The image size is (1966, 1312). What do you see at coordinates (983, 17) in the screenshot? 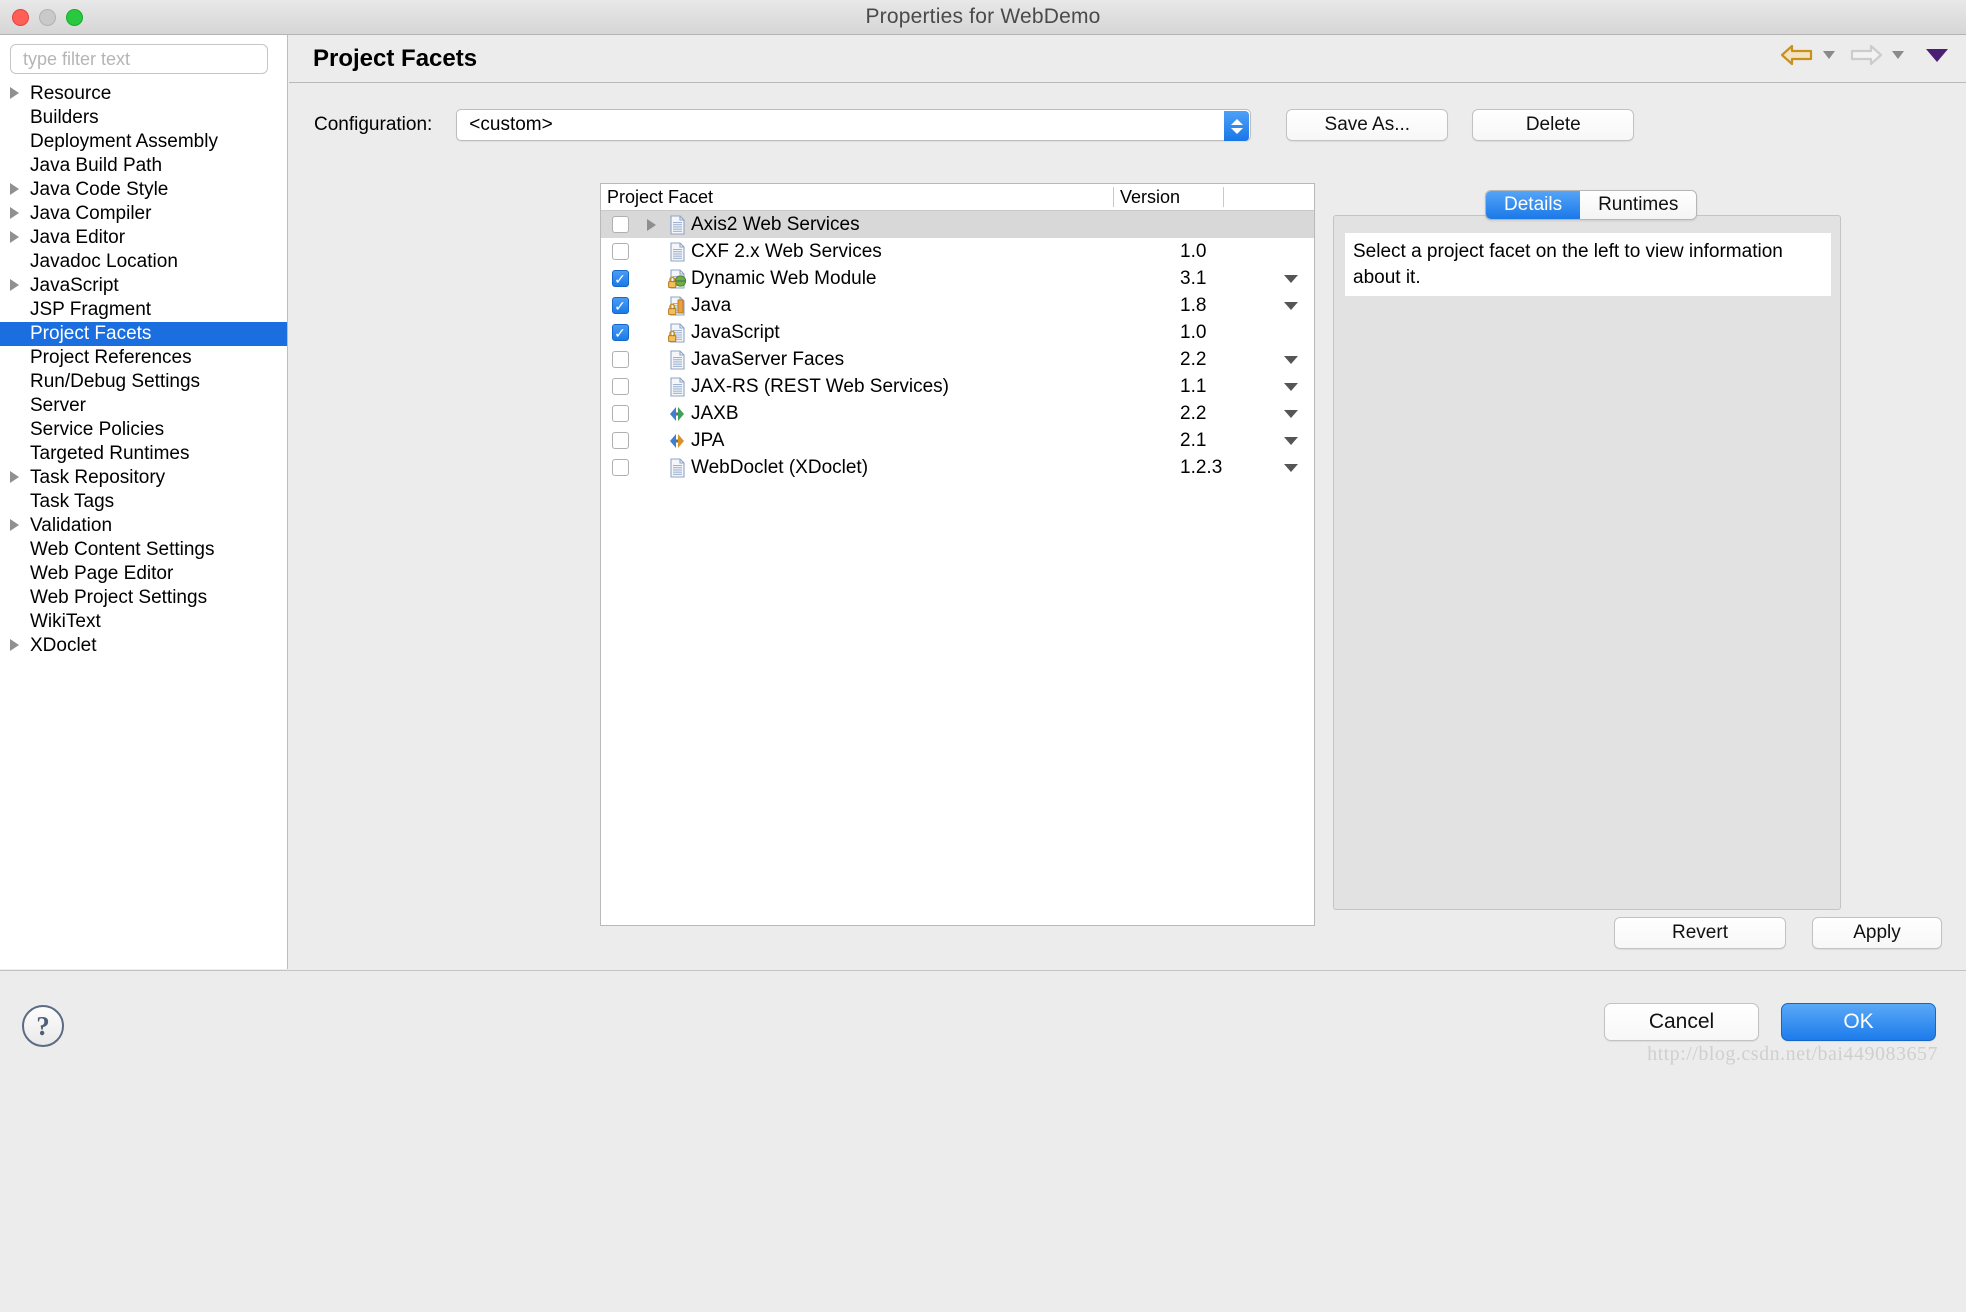
I see `window-titlebar: Properties for WebDemo` at bounding box center [983, 17].